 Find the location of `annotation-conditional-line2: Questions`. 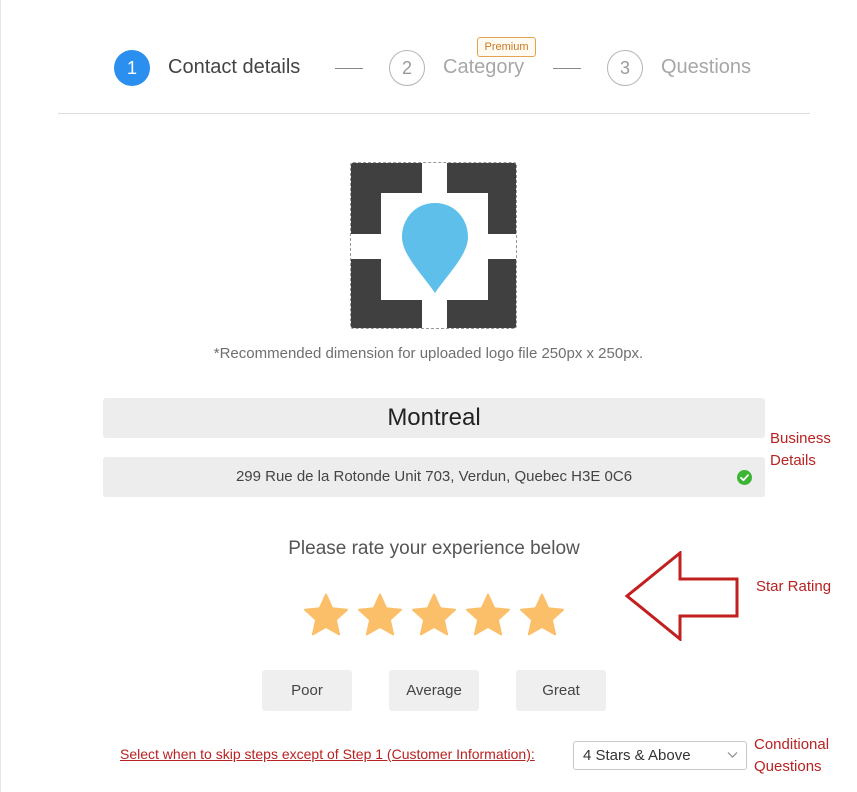

annotation-conditional-line2: Questions is located at coordinates (788, 766).